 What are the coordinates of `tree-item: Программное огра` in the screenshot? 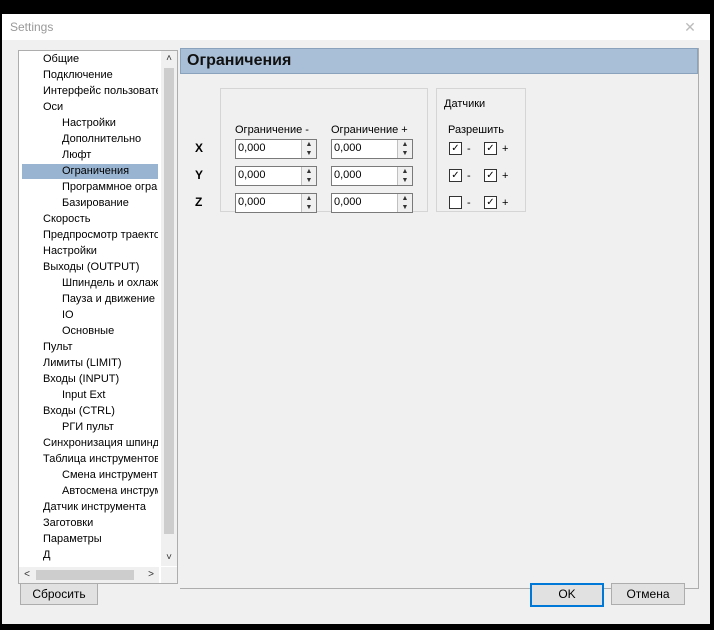 It's located at (90, 187).